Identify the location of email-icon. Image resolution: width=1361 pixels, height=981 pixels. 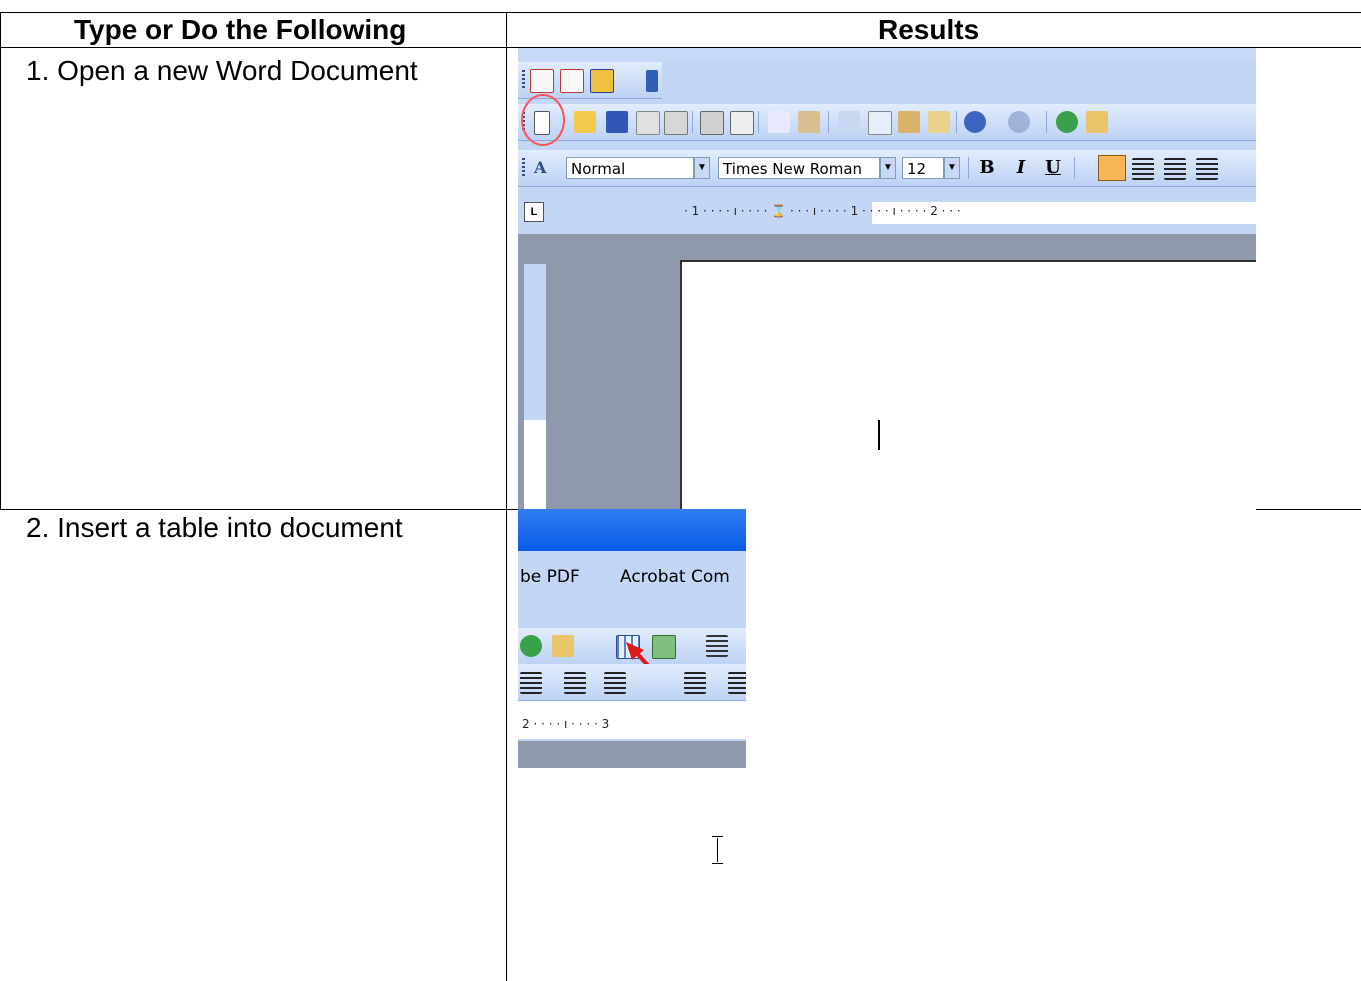
(676, 123).